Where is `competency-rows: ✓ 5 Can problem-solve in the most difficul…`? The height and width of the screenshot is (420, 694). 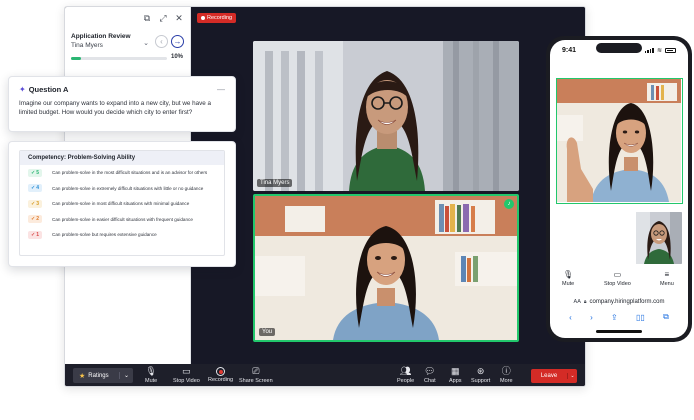
competency-rows: ✓ 5 Can problem-solve in the most difficul… is located at coordinates (122, 204).